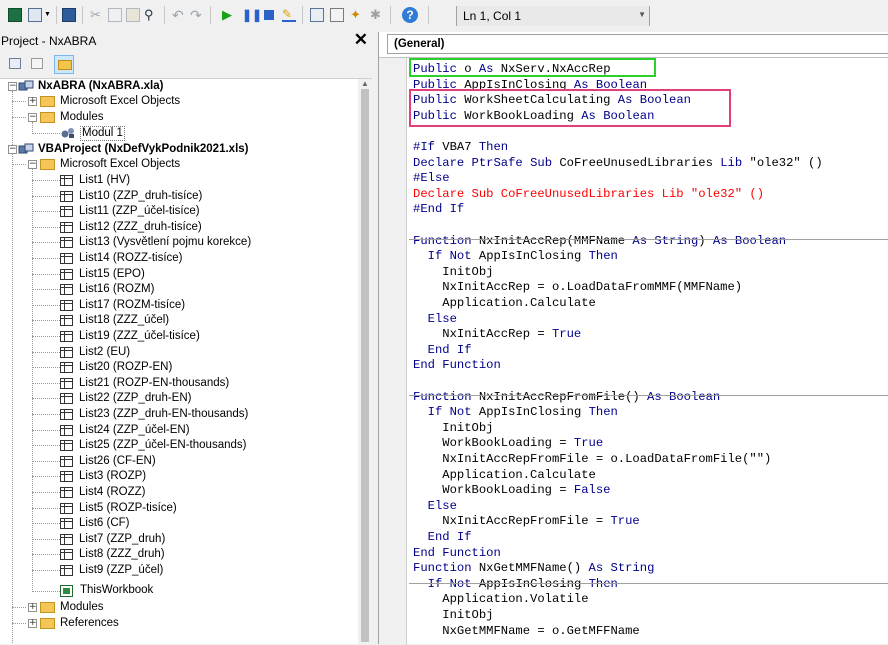 The width and height of the screenshot is (888, 645). Describe the element at coordinates (508, 444) in the screenshot. I see `code-line: WorkBookLoading = True` at that location.